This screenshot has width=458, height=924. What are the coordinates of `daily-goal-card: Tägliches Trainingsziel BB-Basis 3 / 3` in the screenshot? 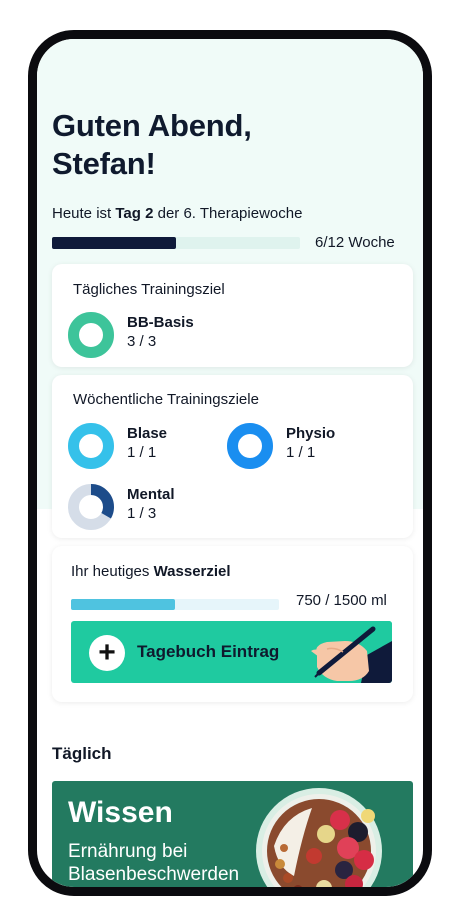 It's located at (232, 315).